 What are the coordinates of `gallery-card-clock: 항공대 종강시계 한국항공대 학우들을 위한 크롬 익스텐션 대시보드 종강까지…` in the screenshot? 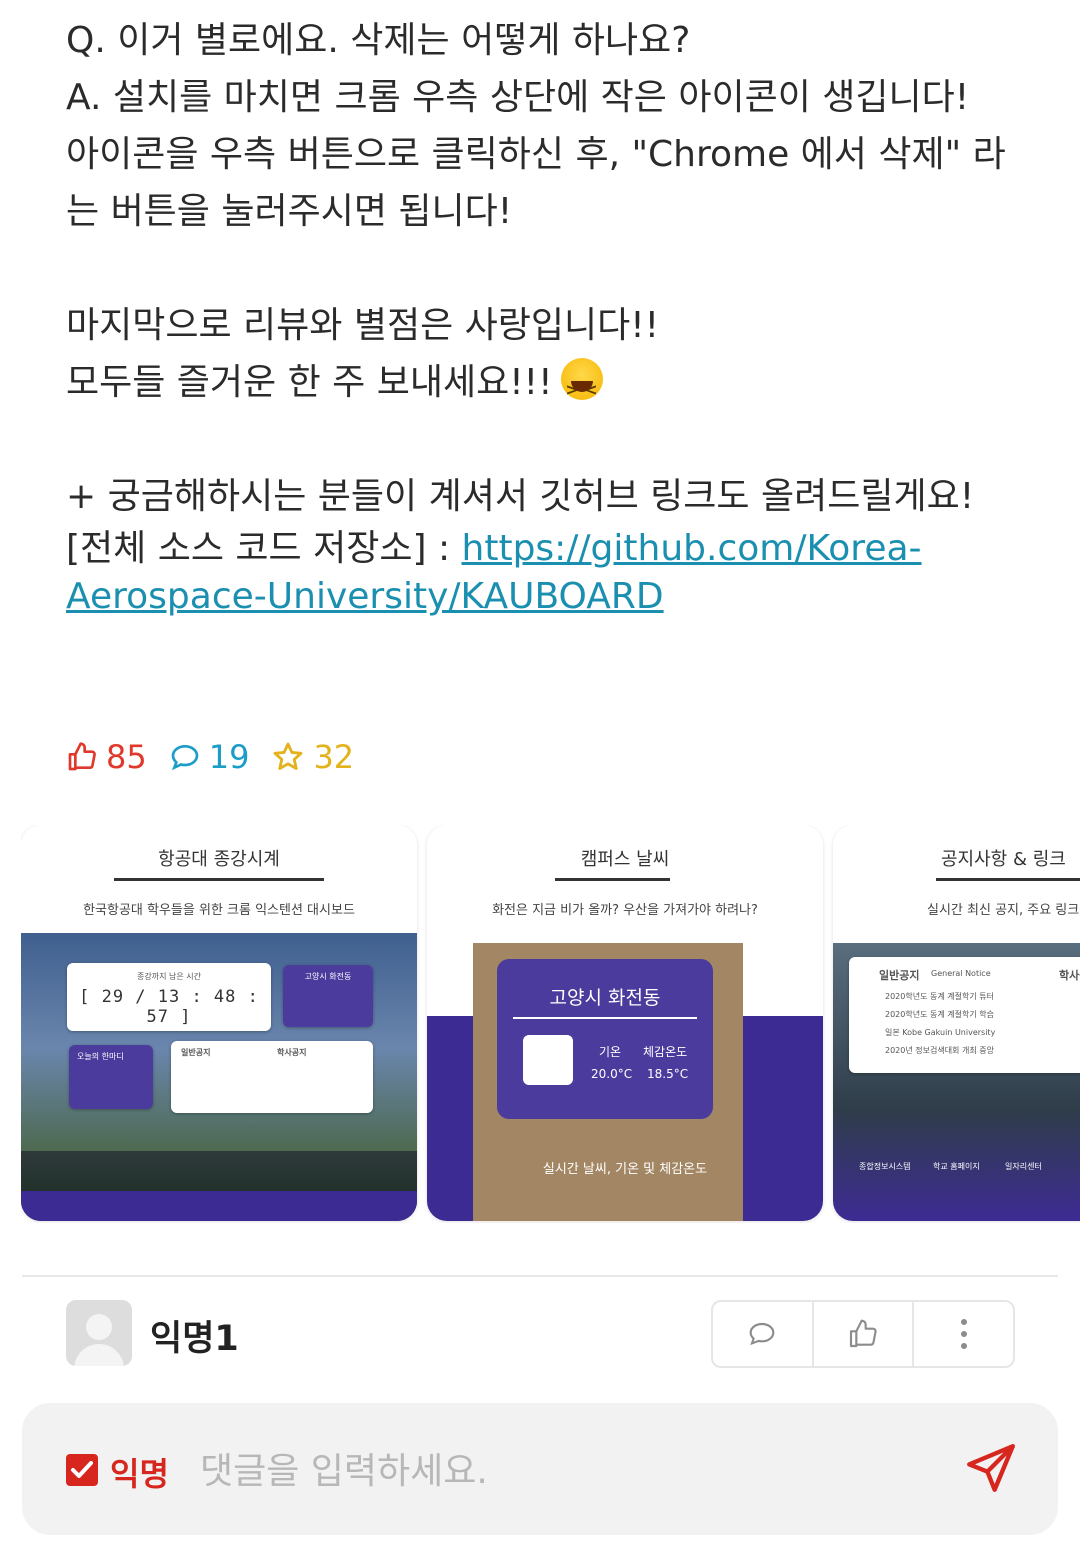 It's located at (219, 1023).